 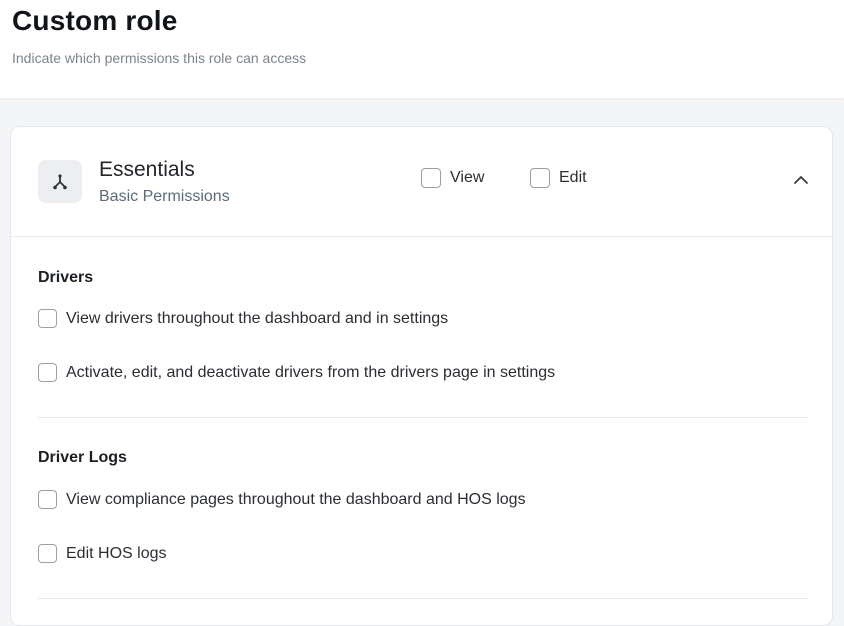 What do you see at coordinates (116, 553) in the screenshot?
I see `permission-label: Edit HOS logs` at bounding box center [116, 553].